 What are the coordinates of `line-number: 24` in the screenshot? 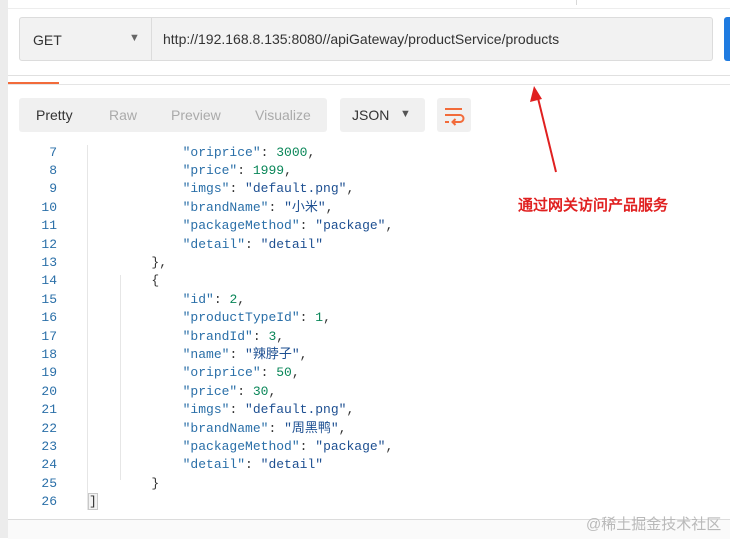 It's located at (49, 465).